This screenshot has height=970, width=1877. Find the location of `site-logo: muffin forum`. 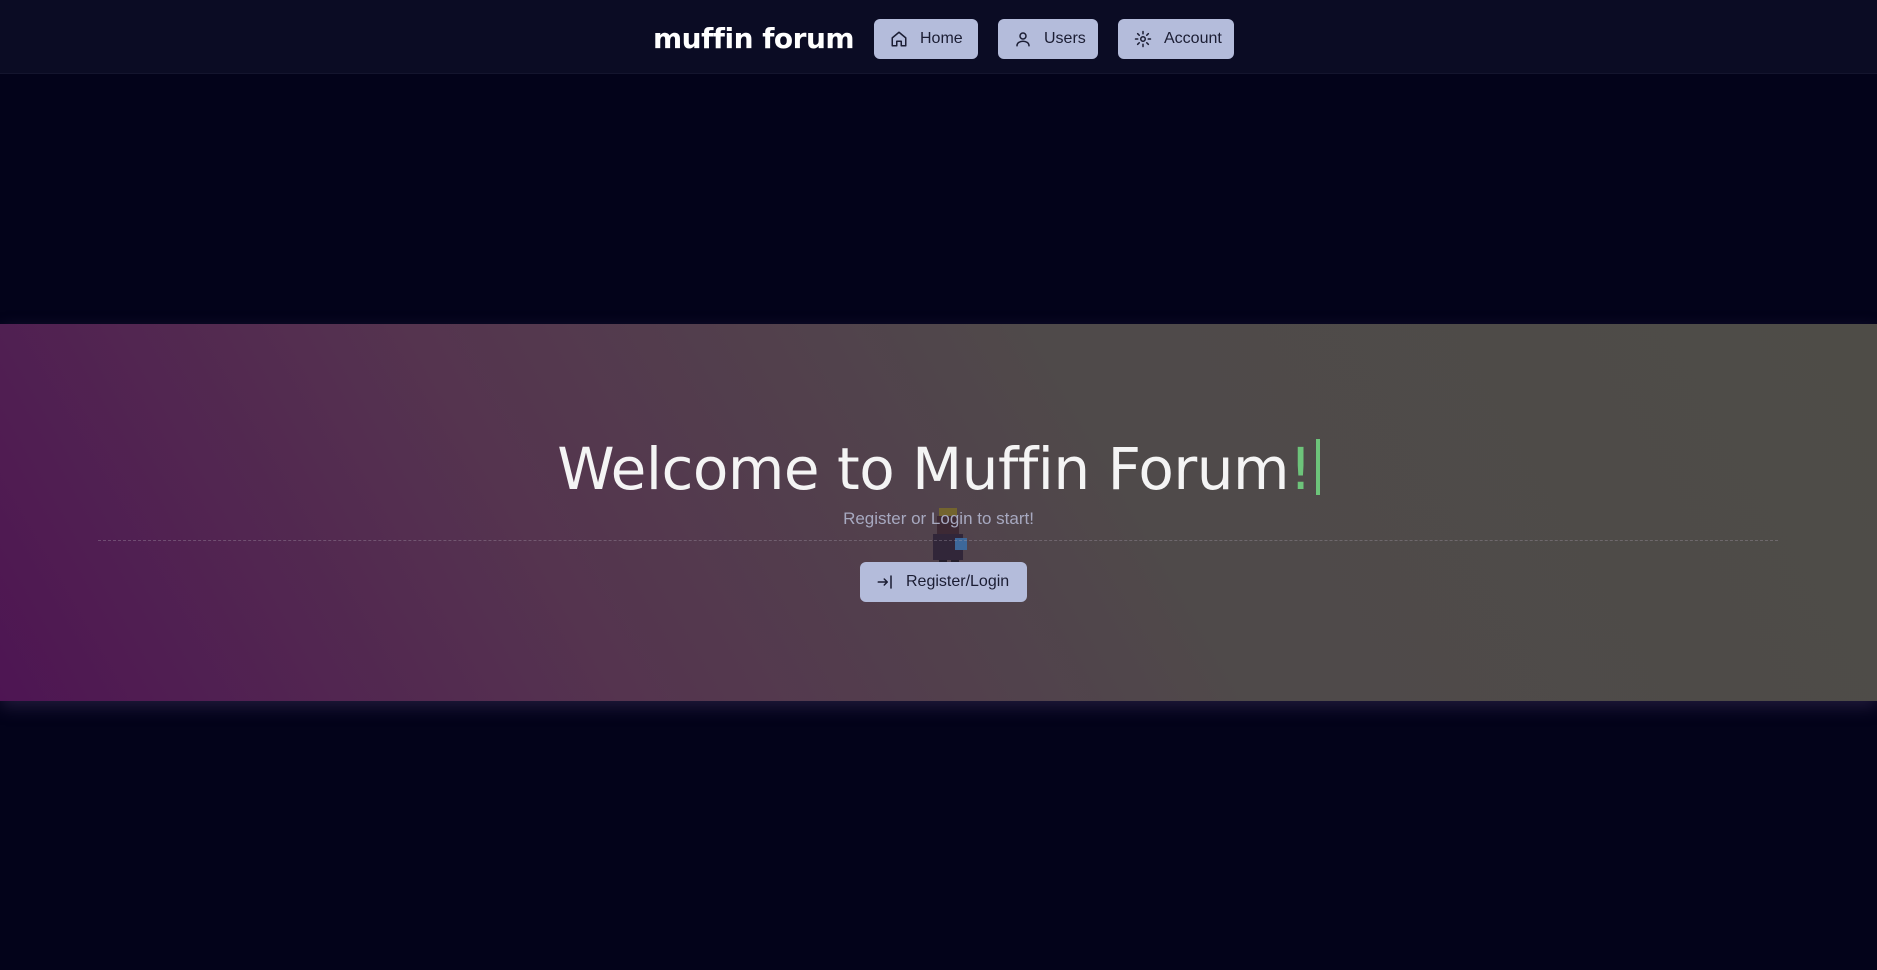

site-logo: muffin forum is located at coordinates (754, 39).